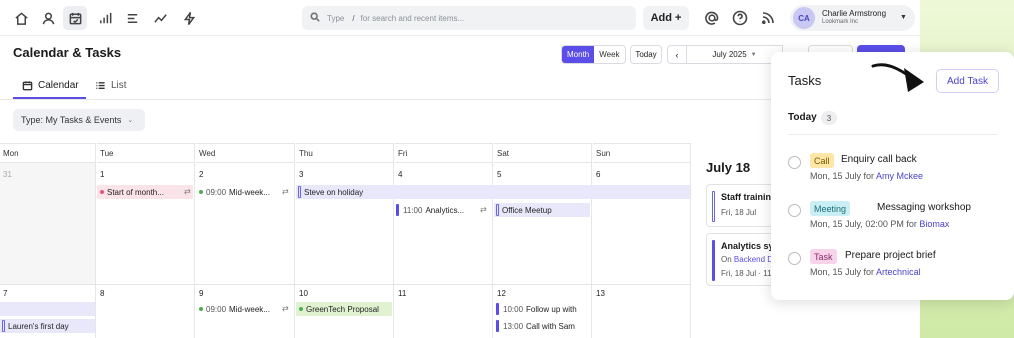 The width and height of the screenshot is (1014, 338). I want to click on date-number: 31, so click(7, 174).